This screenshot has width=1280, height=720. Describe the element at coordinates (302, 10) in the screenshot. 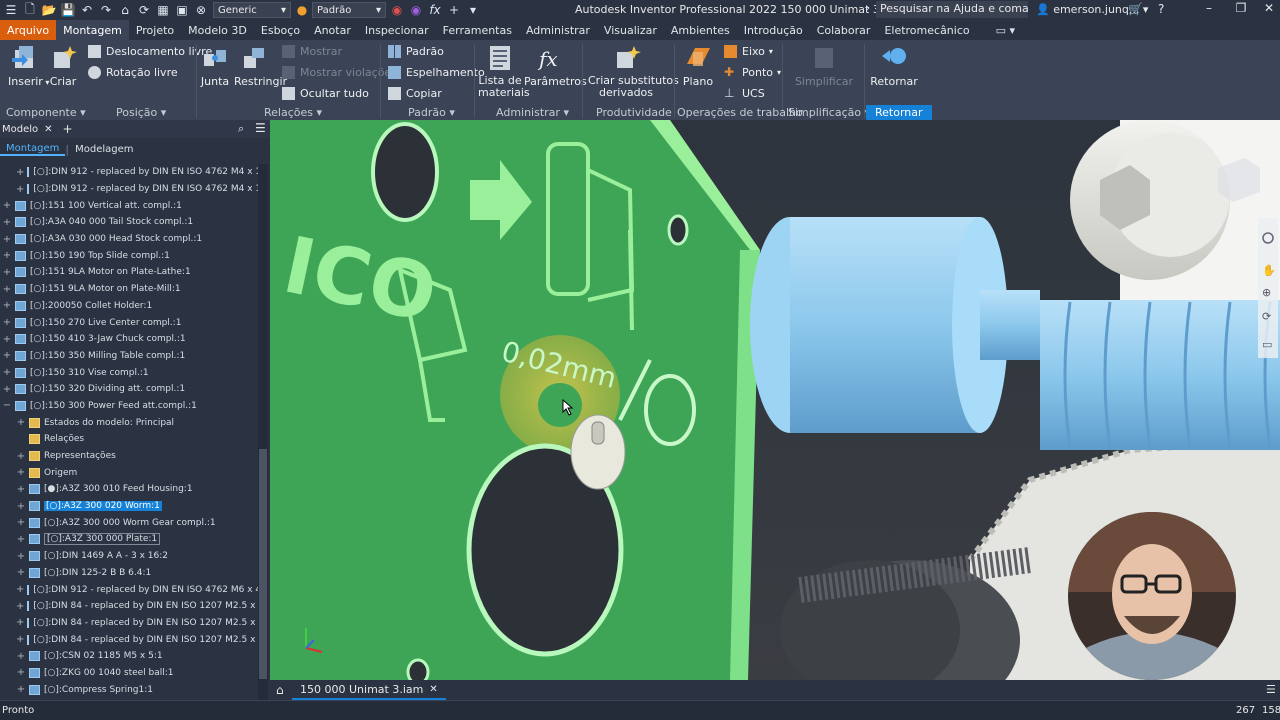

I see `color-wheel-icon: ●` at that location.